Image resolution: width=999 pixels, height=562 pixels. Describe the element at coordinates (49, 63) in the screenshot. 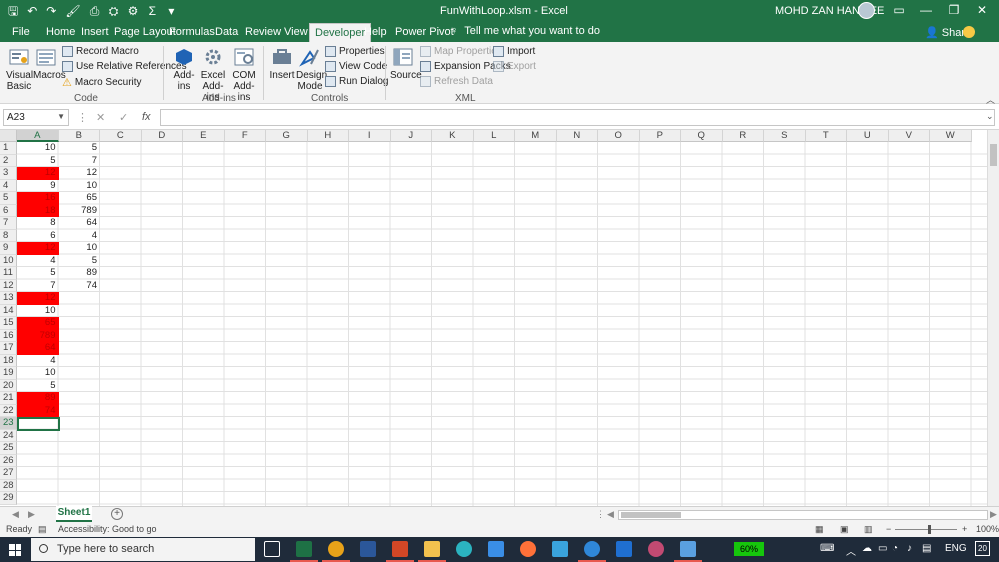

I see `macros-button: Macros` at that location.